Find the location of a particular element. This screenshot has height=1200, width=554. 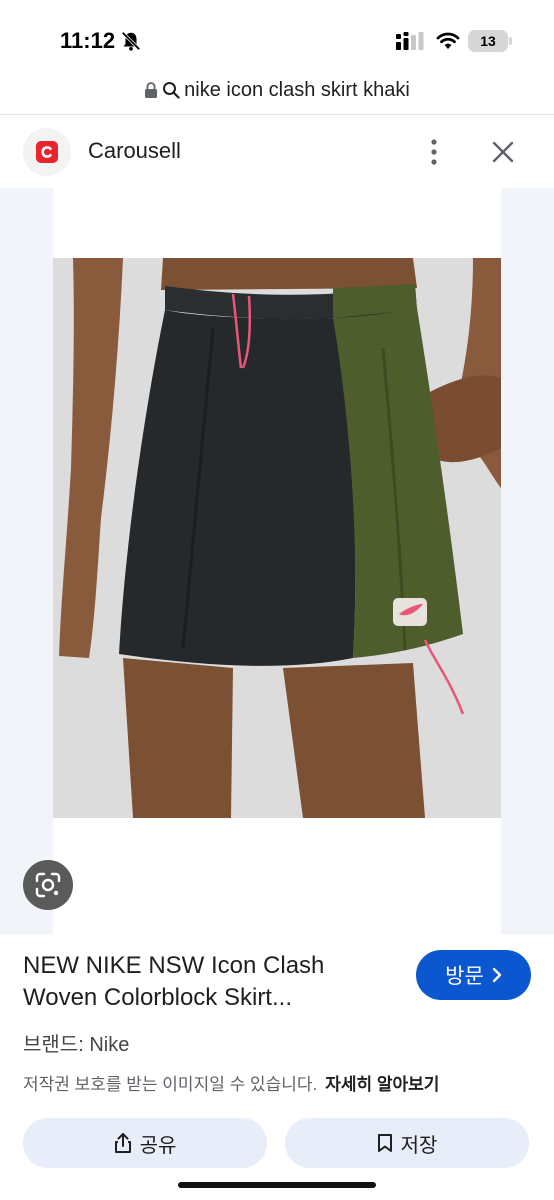

source-header: Carousell is located at coordinates (277, 152).